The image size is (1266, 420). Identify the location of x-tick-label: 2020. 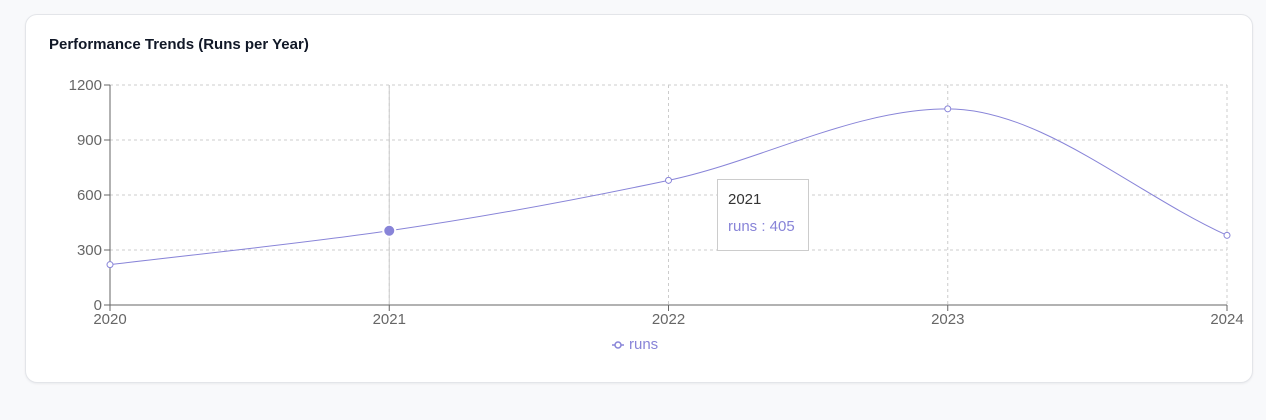
(109, 319).